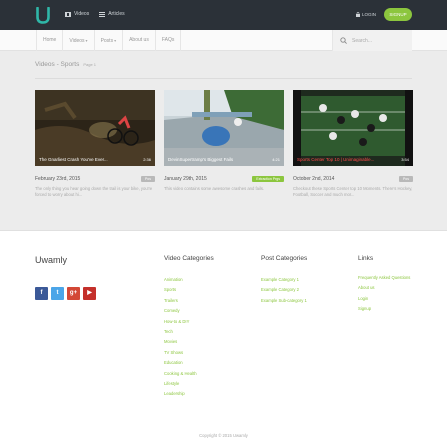  I want to click on category-link: Example Category 1, so click(284, 280).